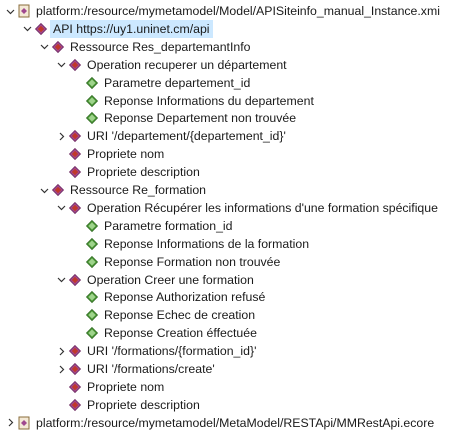 The image size is (469, 435). I want to click on tree-row: Reponse Creation éffectuée, so click(234, 333).